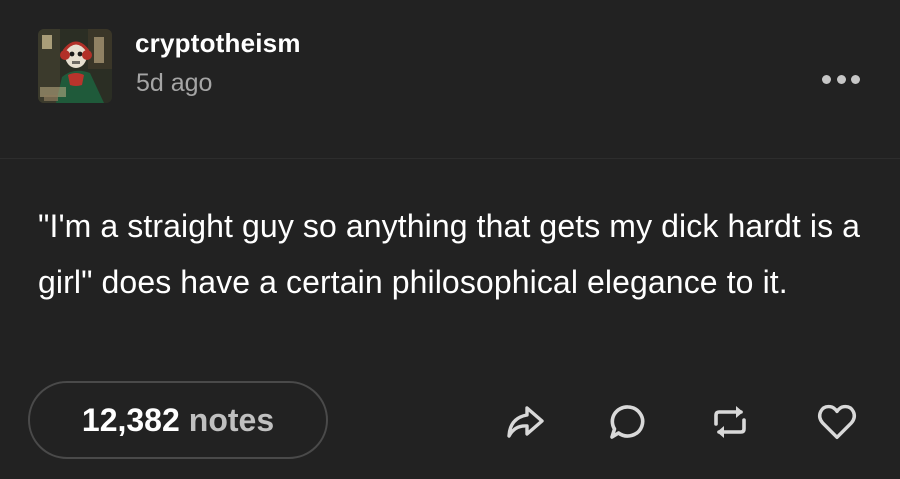  I want to click on avatar-image, so click(75, 66).